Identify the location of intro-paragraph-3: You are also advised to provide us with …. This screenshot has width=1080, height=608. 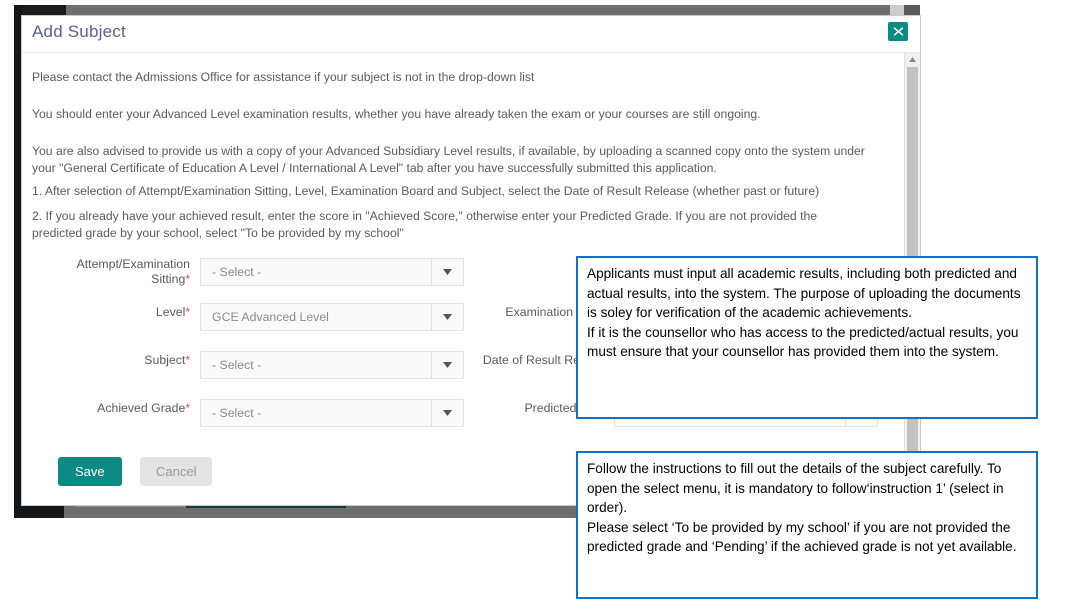
(448, 159).